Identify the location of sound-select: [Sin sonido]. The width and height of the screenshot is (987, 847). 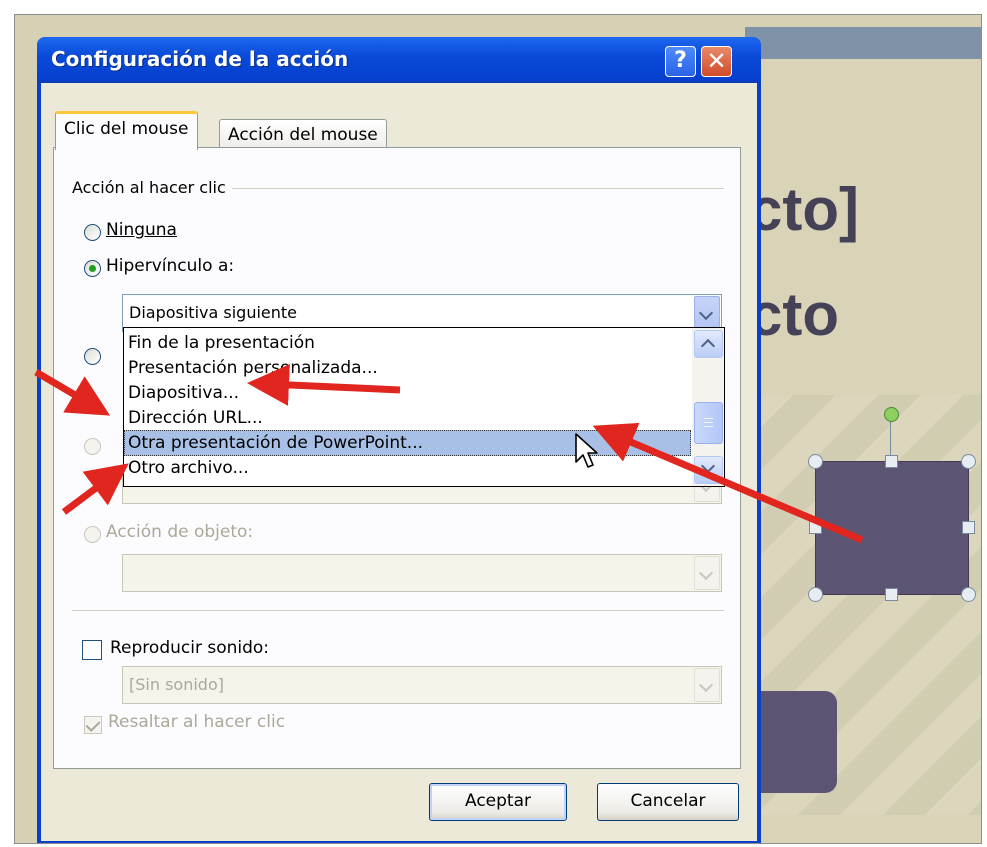
(422, 685).